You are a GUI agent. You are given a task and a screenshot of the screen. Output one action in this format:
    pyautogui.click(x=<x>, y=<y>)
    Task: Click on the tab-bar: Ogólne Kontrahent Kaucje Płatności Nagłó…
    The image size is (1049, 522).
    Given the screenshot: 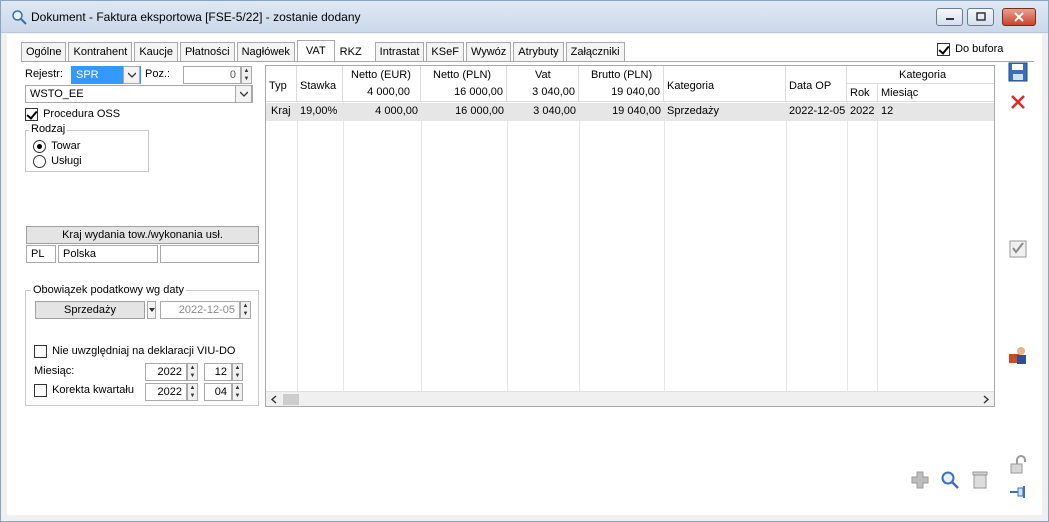 What is the action you would take?
    pyautogui.click(x=324, y=51)
    